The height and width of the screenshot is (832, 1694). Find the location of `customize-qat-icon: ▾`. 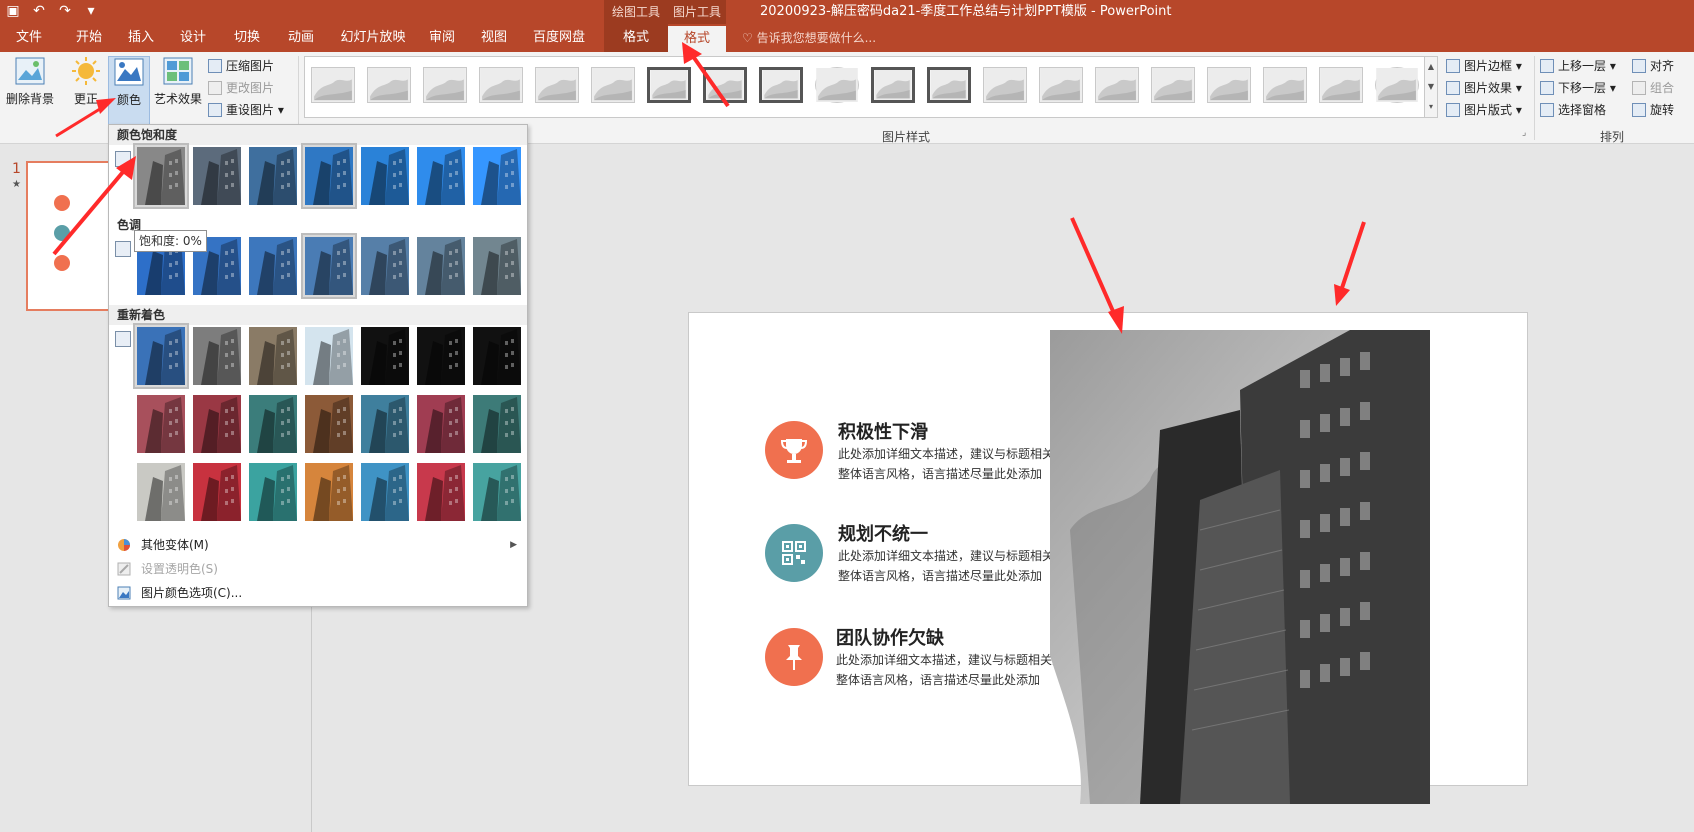

customize-qat-icon: ▾ is located at coordinates (91, 11).